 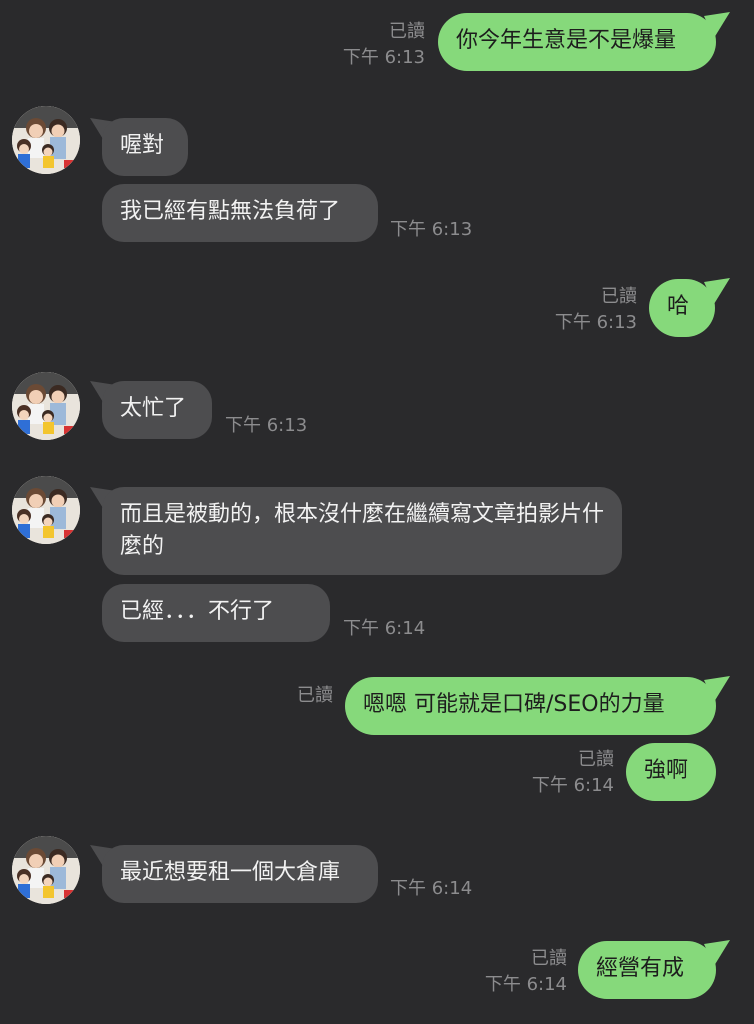 I want to click on incoming-message-bubble: 最近想要租一個大倉庫, so click(x=240, y=874).